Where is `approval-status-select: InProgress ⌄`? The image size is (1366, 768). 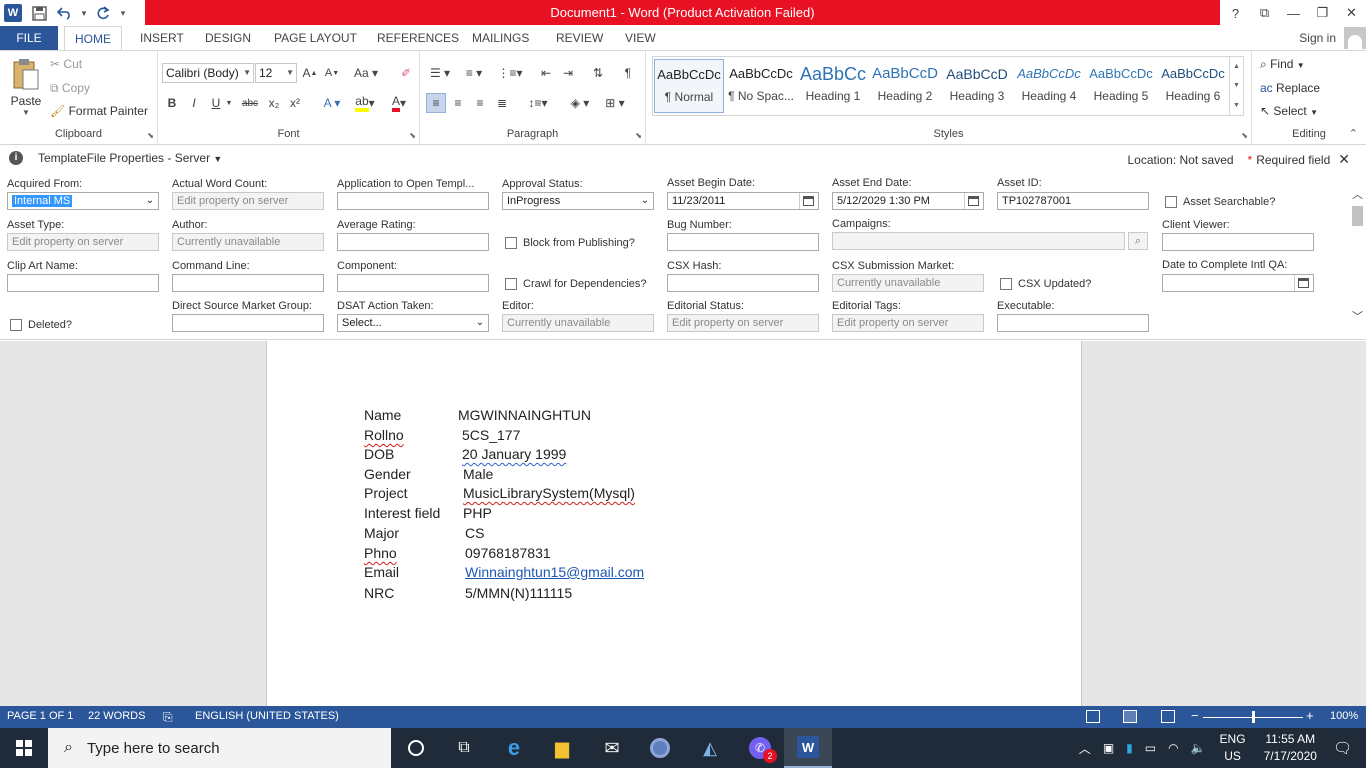 approval-status-select: InProgress ⌄ is located at coordinates (578, 201).